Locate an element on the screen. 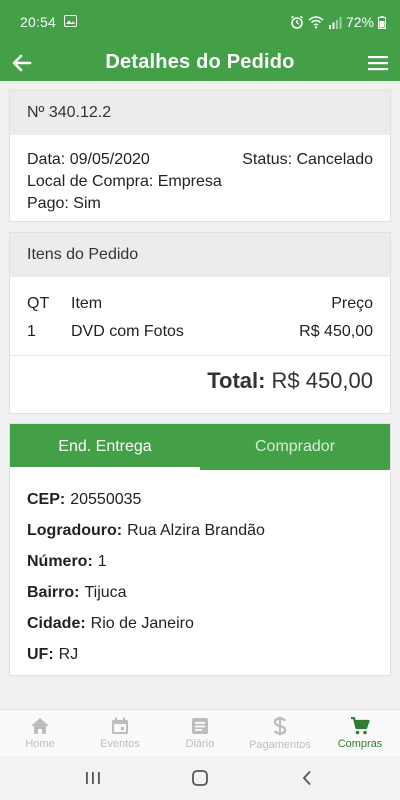 The height and width of the screenshot is (800, 400). page-title: Detalhes do Pedido is located at coordinates (200, 62).